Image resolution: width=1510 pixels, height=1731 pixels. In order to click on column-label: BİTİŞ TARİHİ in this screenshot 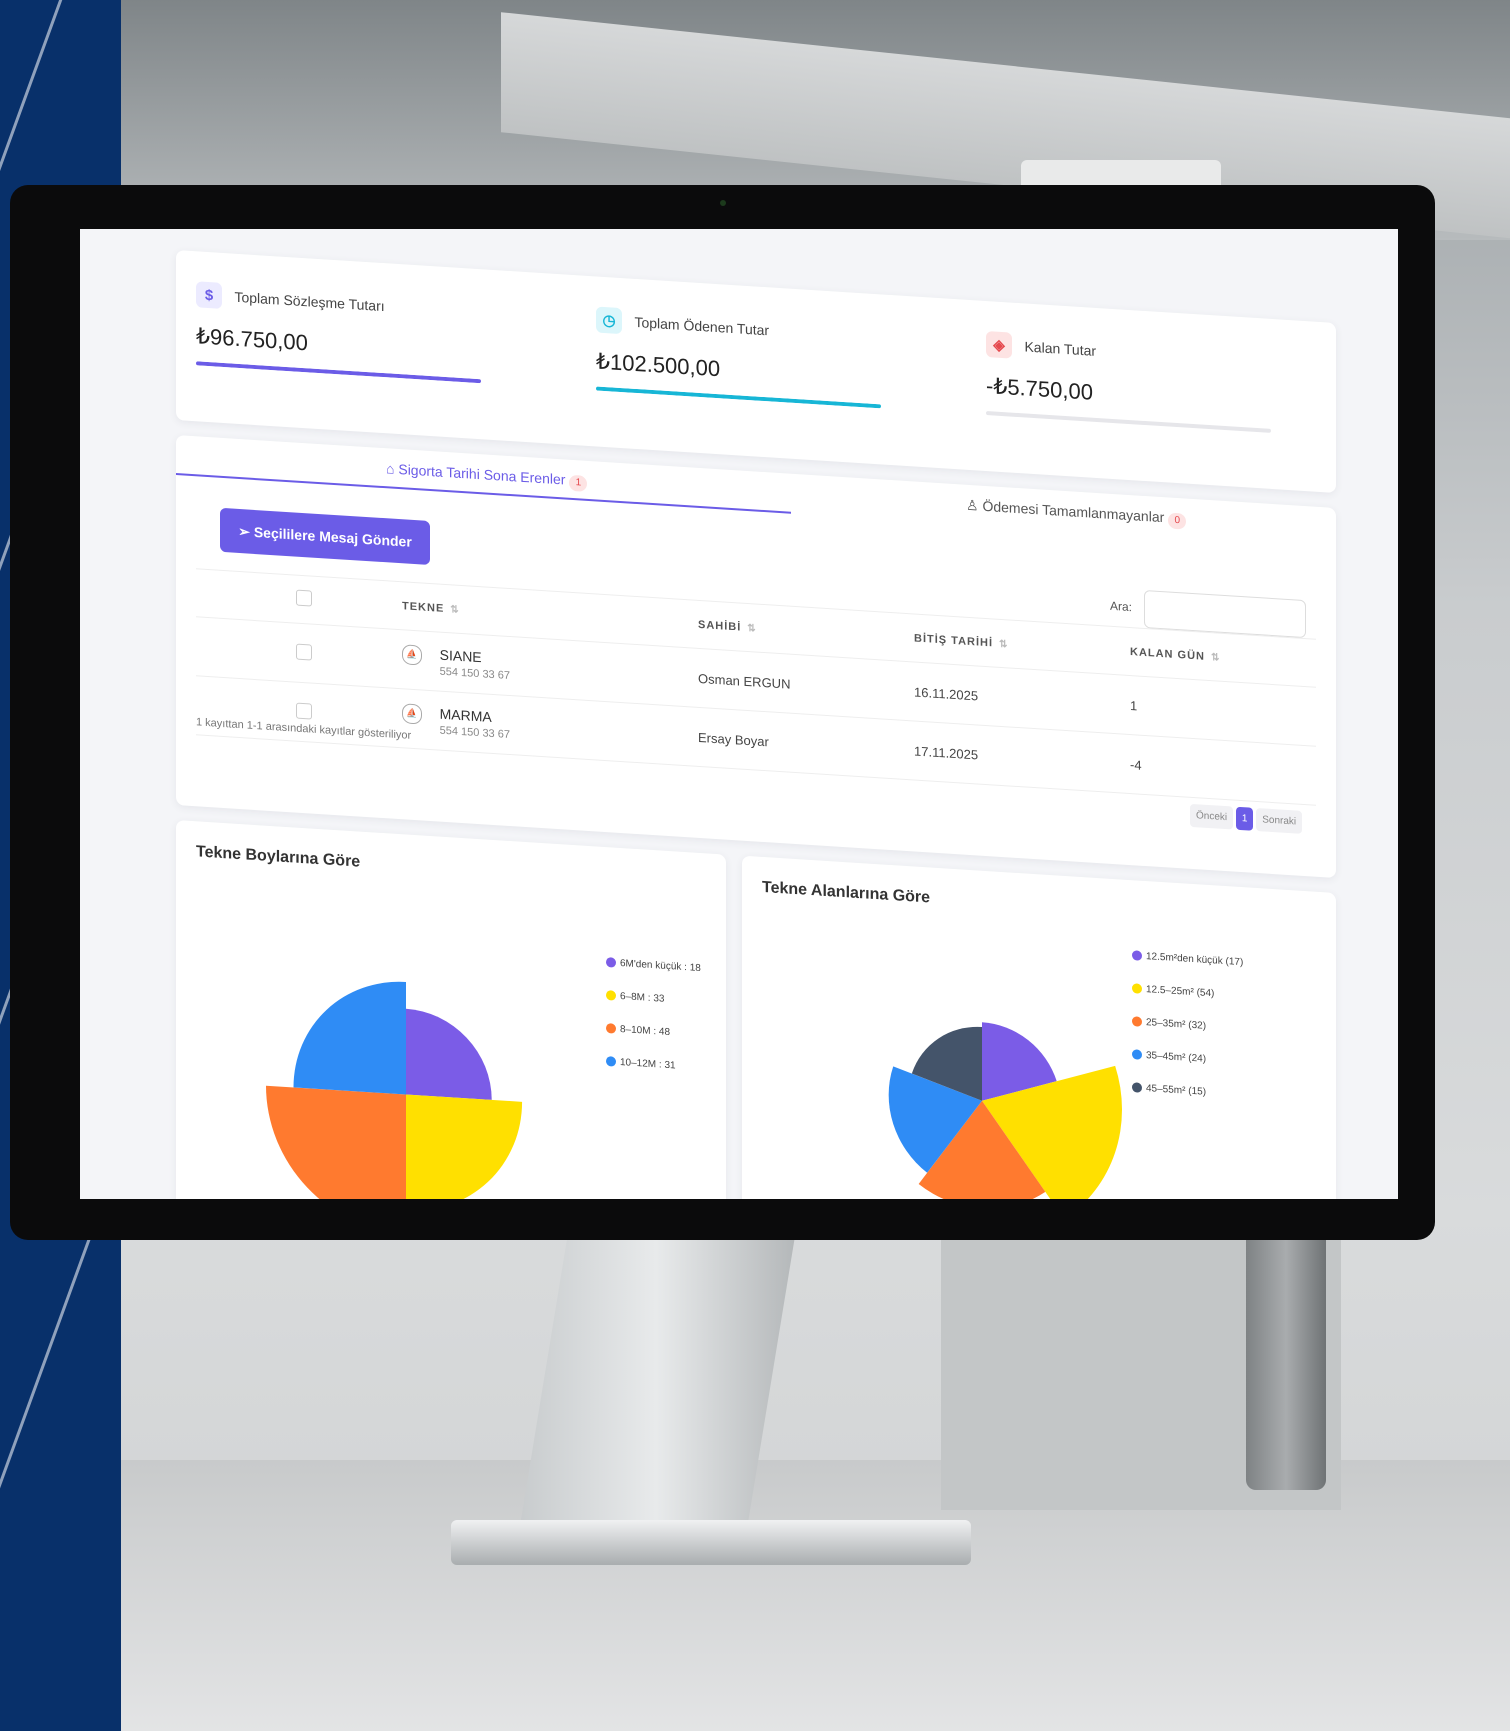, I will do `click(954, 640)`.